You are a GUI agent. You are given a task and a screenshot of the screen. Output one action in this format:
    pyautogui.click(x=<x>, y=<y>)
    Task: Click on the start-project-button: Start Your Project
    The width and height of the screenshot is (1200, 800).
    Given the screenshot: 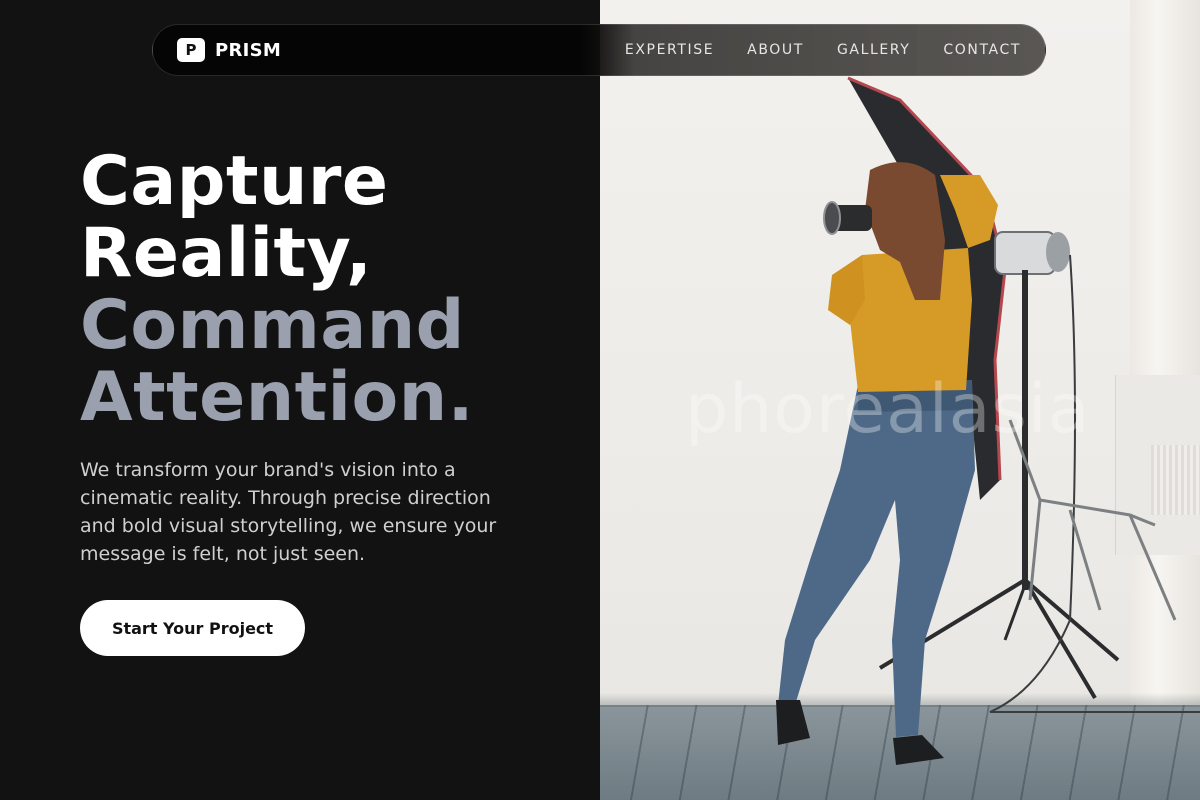 What is the action you would take?
    pyautogui.click(x=192, y=628)
    